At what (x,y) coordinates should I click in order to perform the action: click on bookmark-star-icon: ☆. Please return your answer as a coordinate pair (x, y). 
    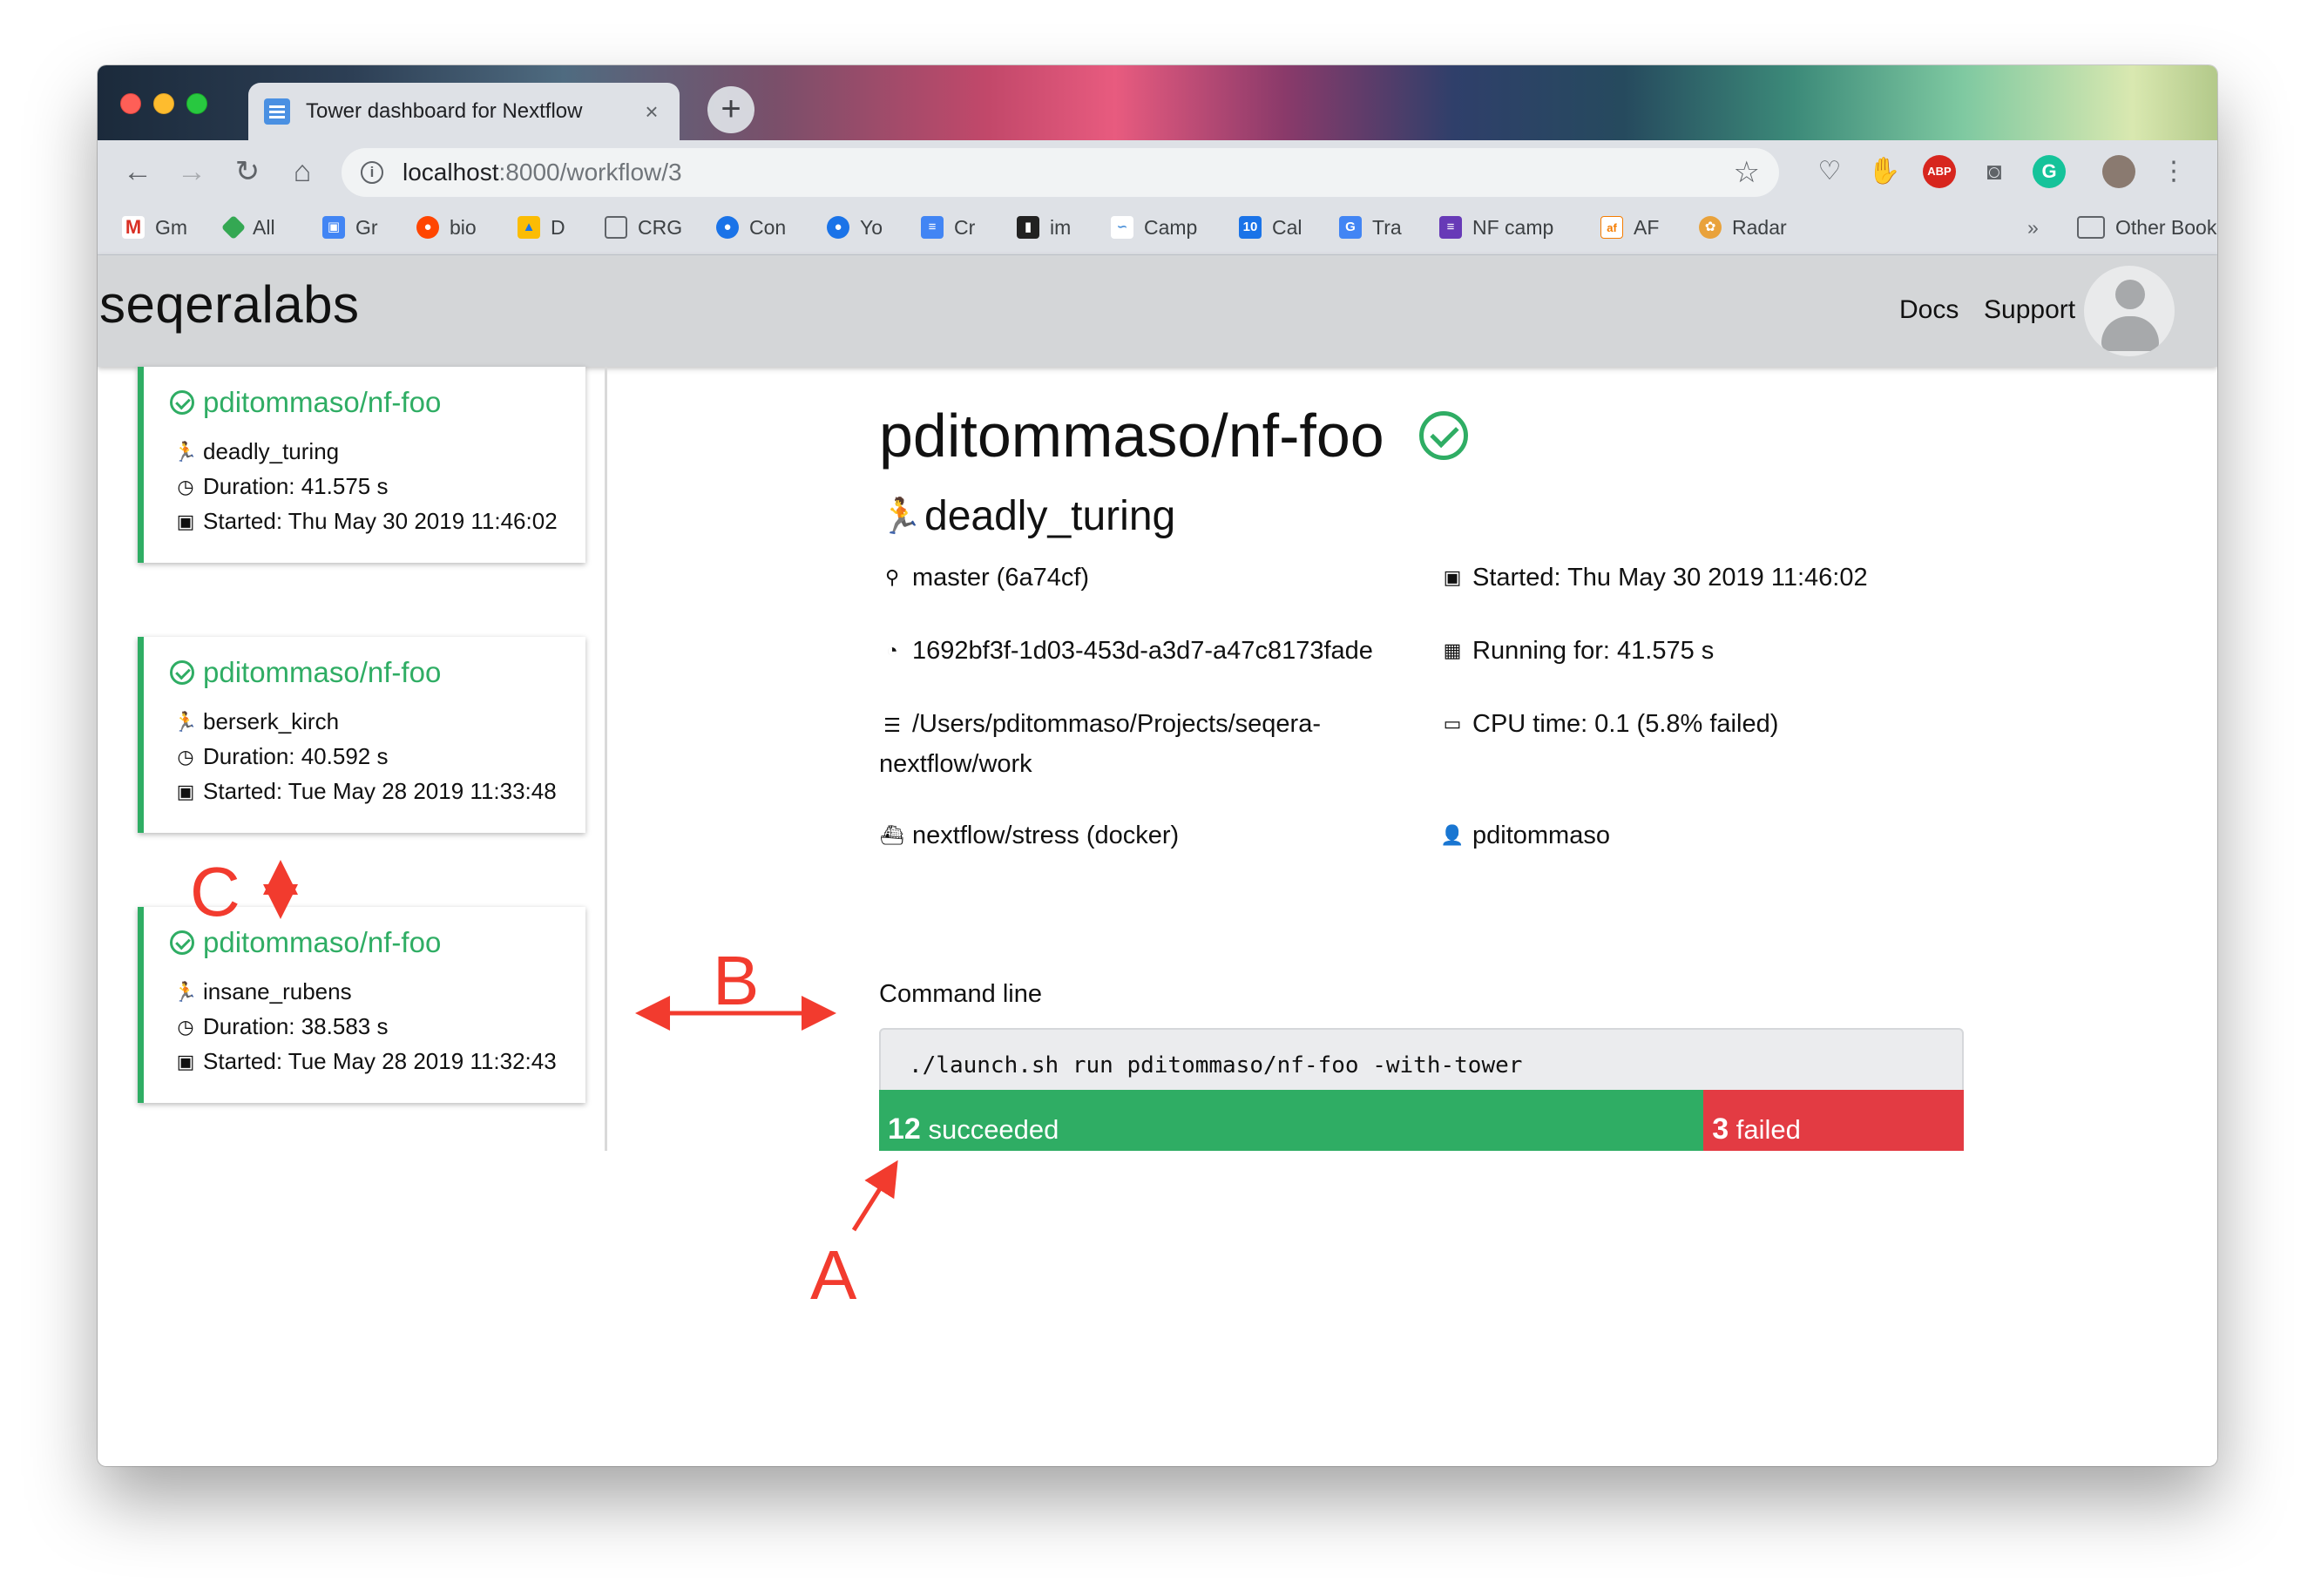
    Looking at the image, I should click on (1747, 172).